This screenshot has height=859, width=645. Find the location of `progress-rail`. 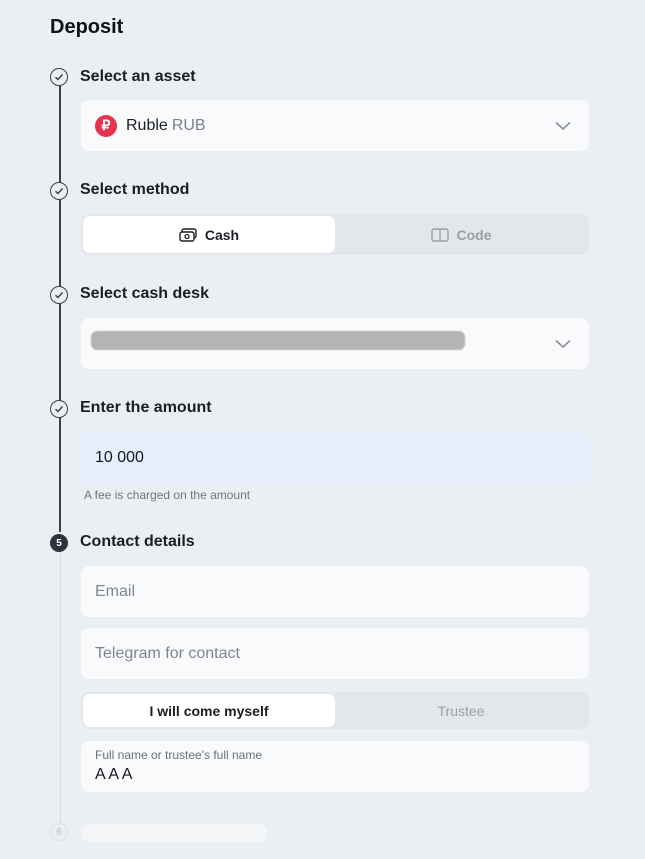

progress-rail is located at coordinates (60, 309).